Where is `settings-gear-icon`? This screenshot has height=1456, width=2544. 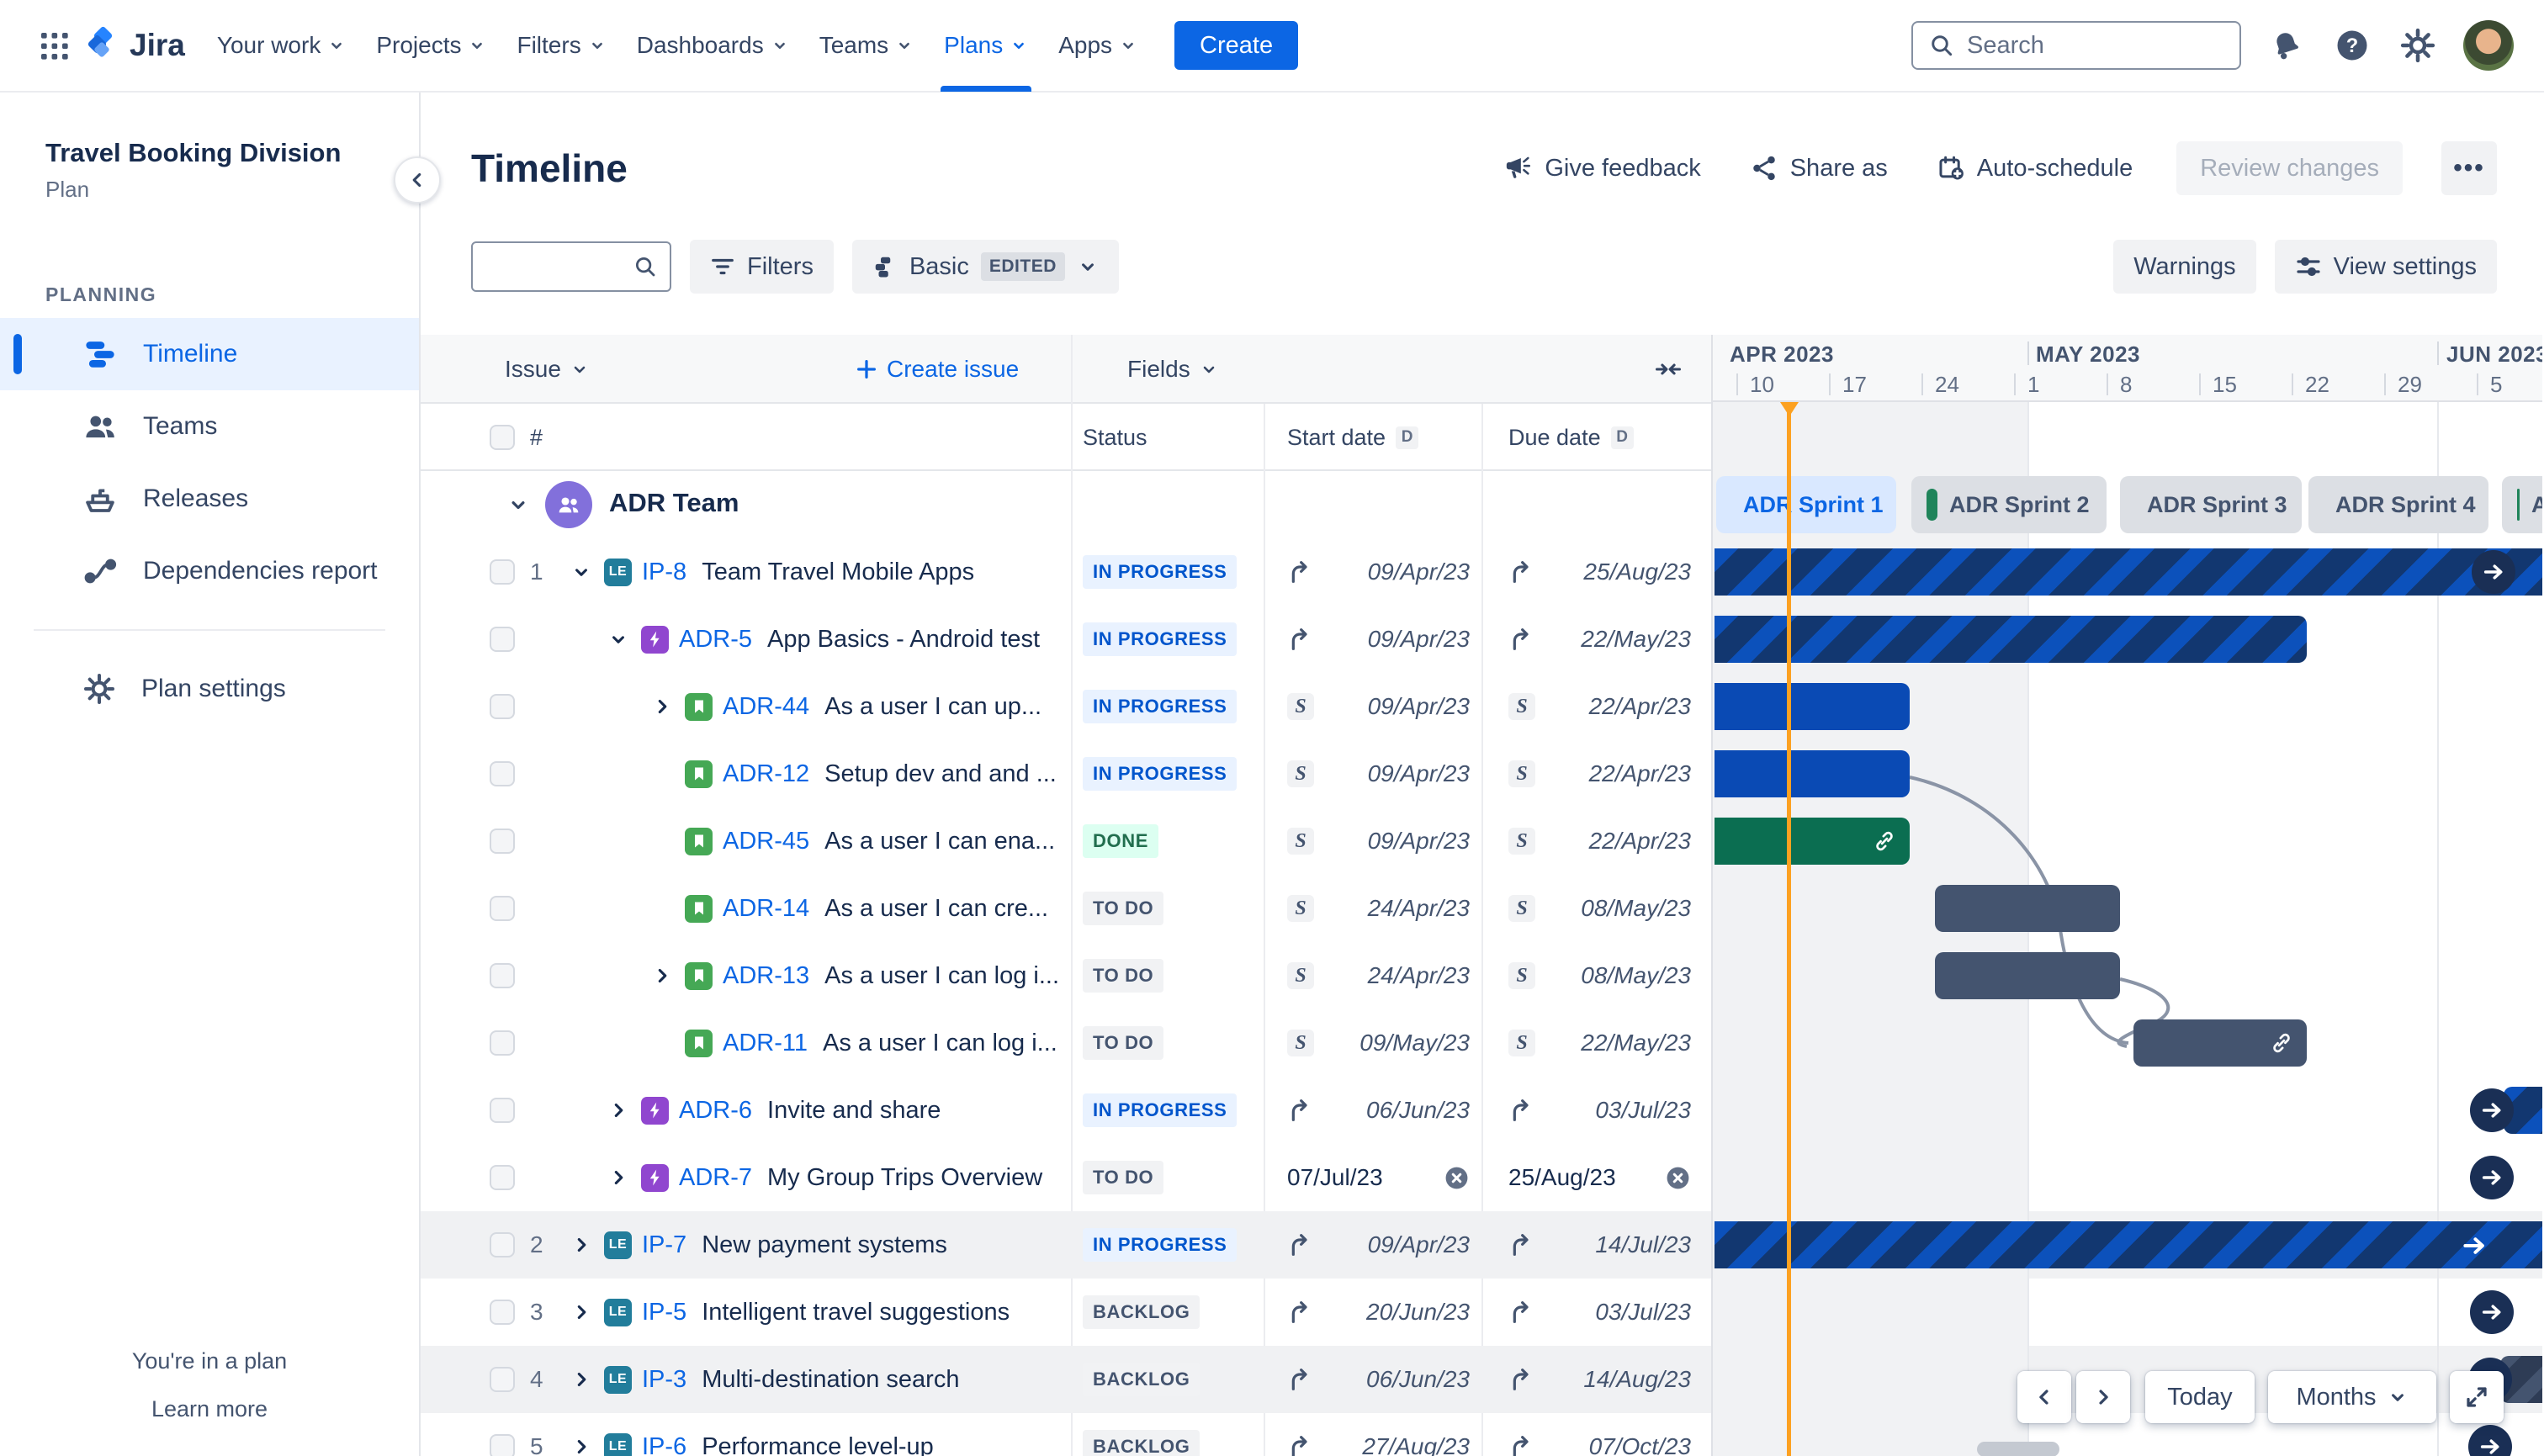 settings-gear-icon is located at coordinates (2418, 45).